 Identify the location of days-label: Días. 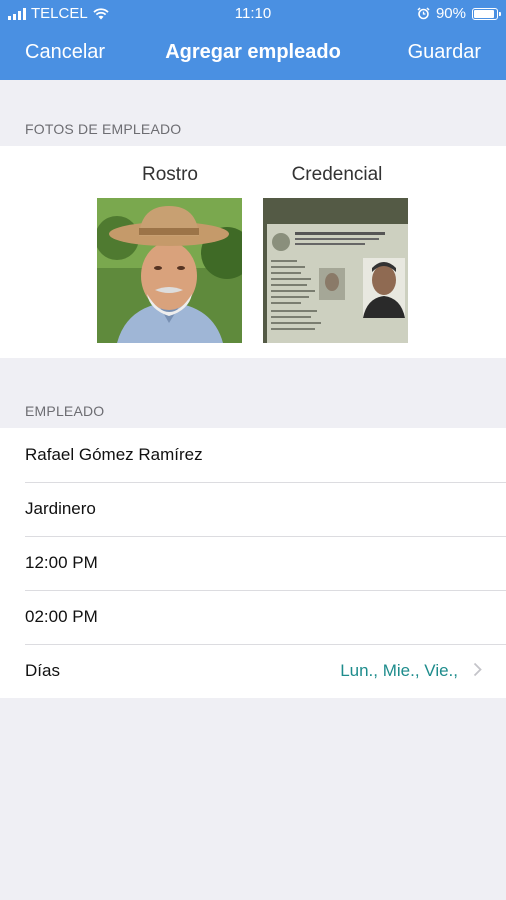
(42, 670).